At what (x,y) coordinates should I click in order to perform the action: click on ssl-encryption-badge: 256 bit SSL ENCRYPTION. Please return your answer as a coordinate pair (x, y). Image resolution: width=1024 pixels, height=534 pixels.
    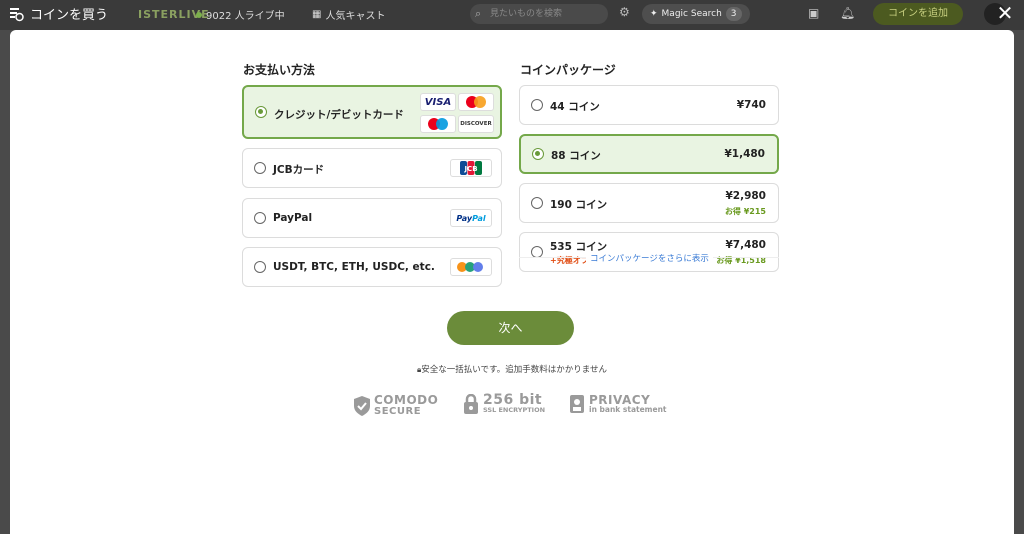
    Looking at the image, I should click on (504, 403).